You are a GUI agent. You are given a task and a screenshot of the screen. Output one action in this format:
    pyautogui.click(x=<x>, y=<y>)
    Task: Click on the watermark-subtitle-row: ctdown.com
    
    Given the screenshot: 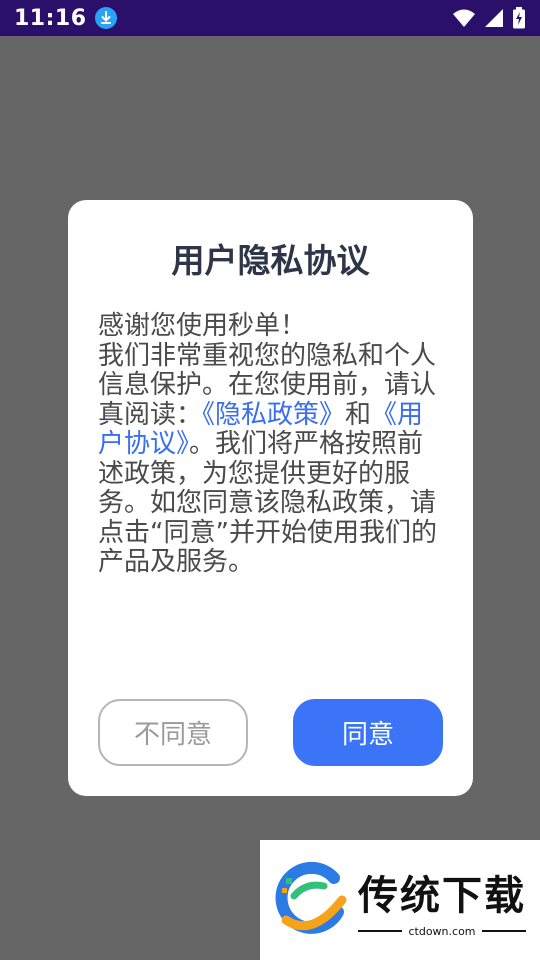 What is the action you would take?
    pyautogui.click(x=442, y=931)
    